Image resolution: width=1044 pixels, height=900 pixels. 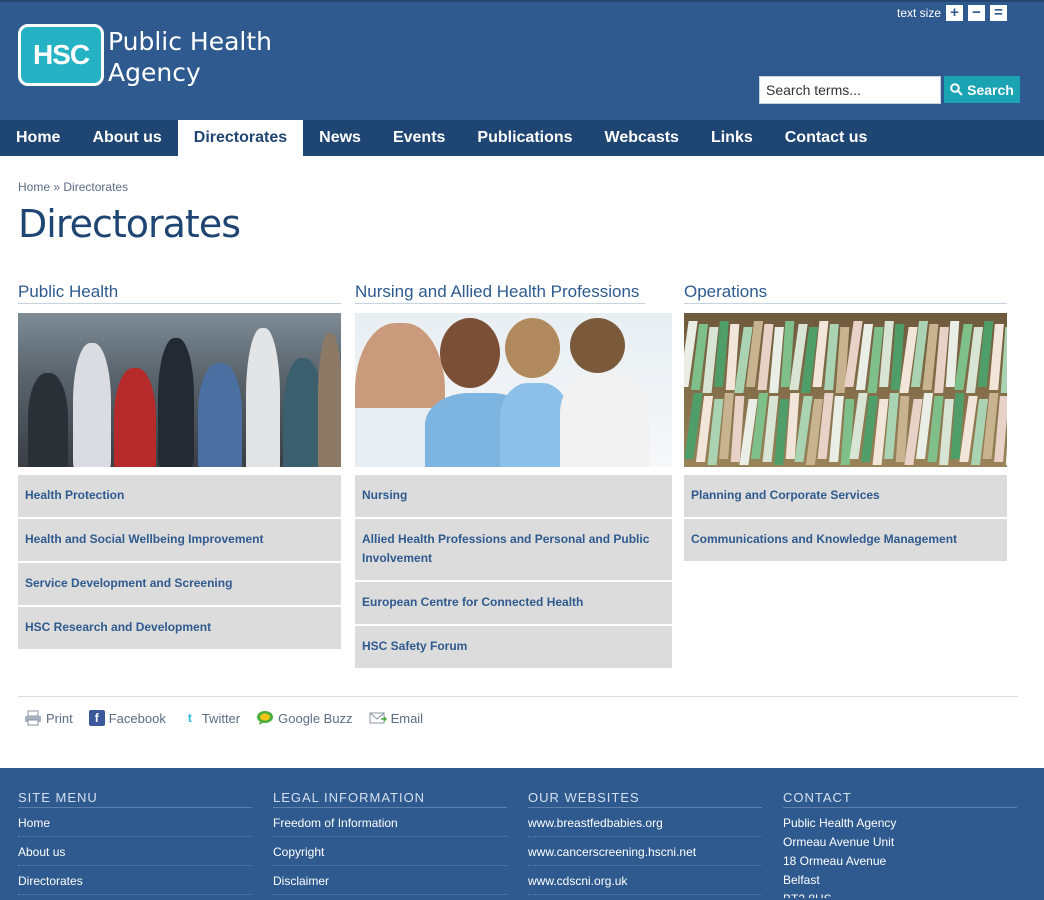 I want to click on files-shelf-photo, so click(x=845, y=390).